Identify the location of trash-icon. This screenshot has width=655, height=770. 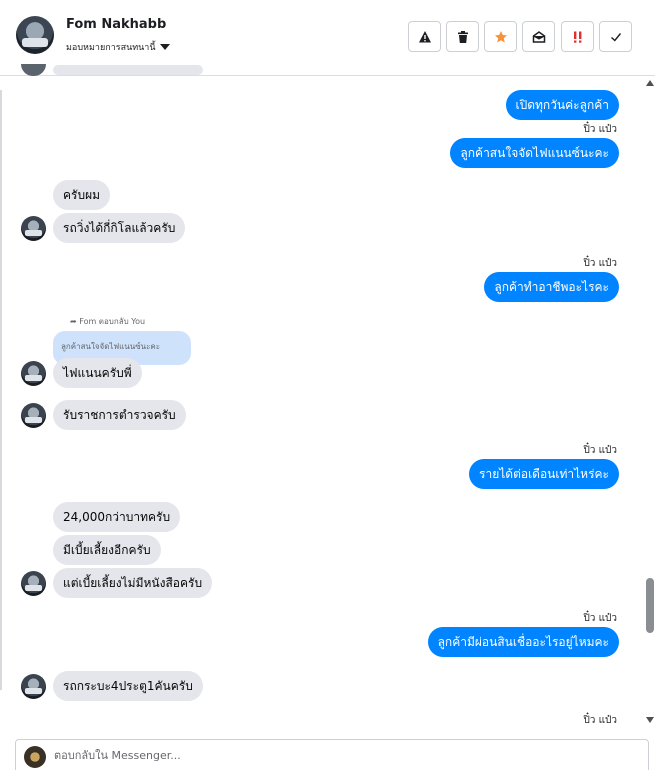
(462, 36).